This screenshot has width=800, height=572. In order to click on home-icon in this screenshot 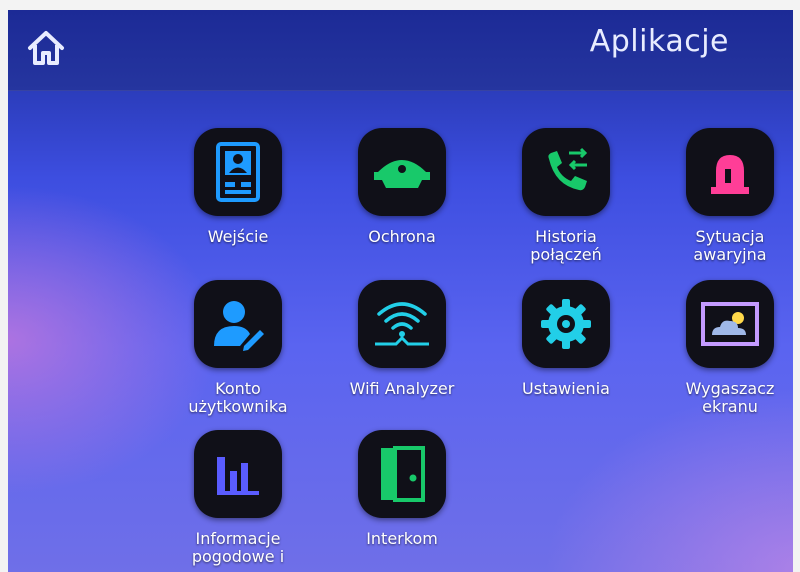, I will do `click(46, 48)`.